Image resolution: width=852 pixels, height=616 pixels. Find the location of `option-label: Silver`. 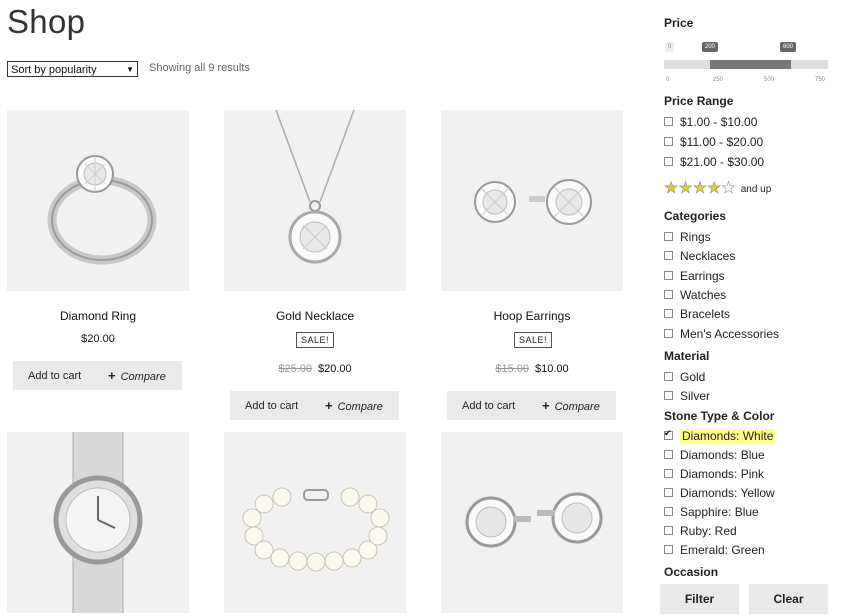

option-label: Silver is located at coordinates (695, 395).